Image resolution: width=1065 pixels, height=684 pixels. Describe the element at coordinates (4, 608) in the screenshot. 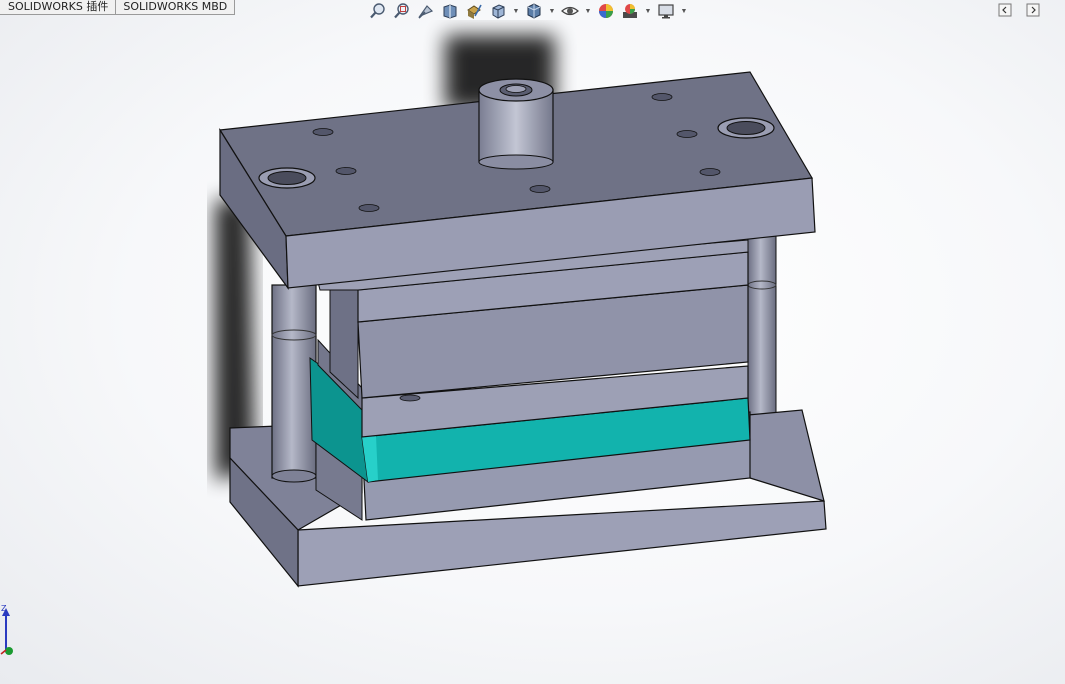

I see `triad-z-label: Z` at that location.